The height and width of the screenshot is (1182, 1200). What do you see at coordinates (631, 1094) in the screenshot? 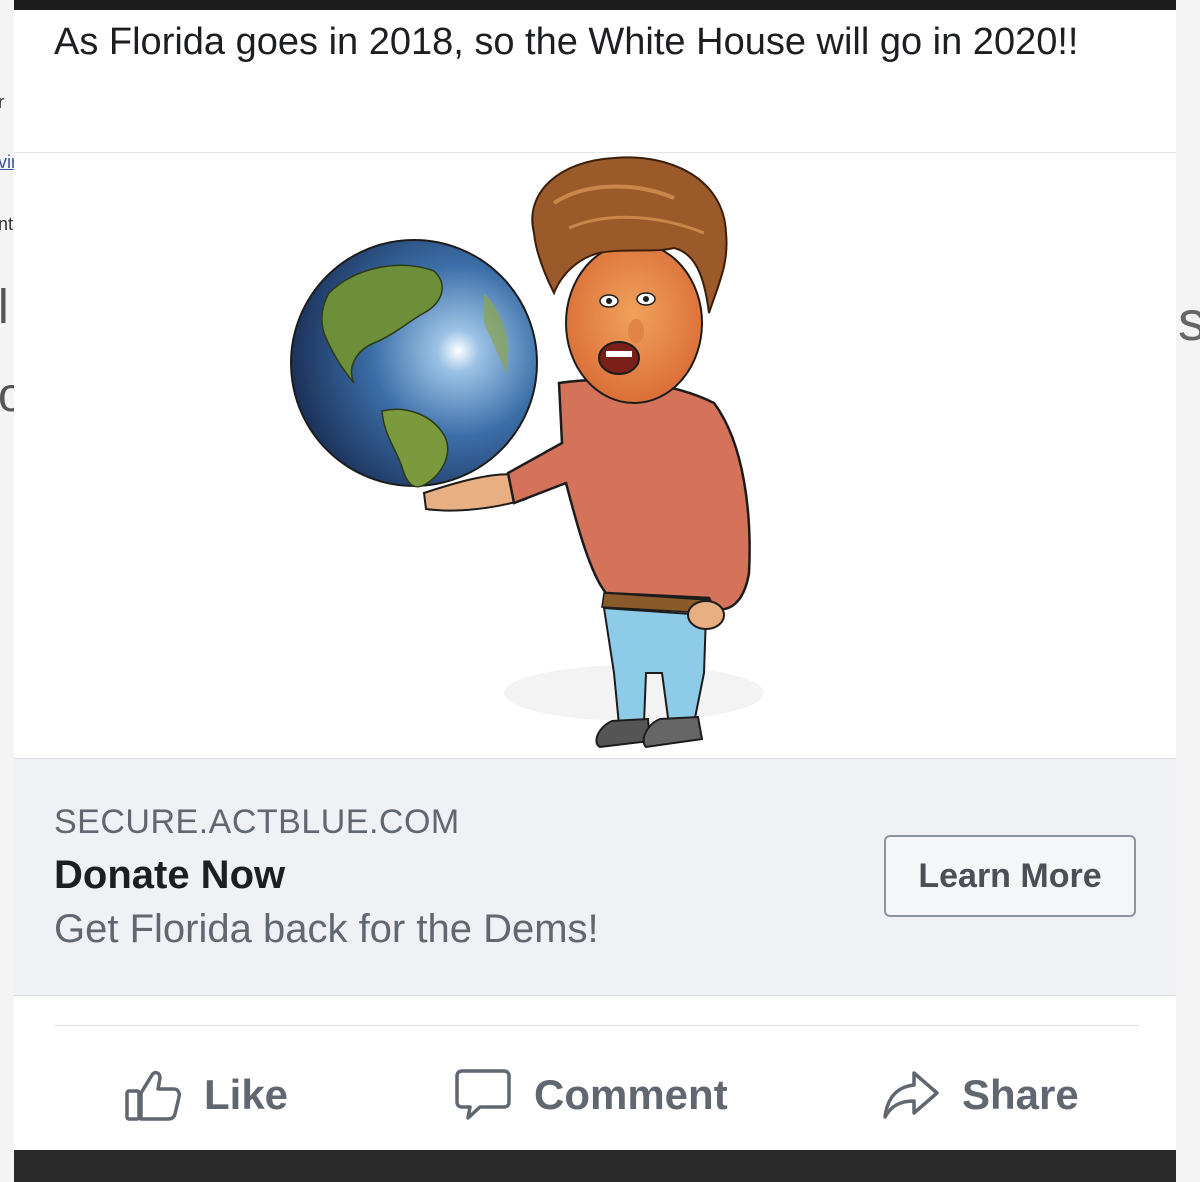
I see `comment-label: Comment` at bounding box center [631, 1094].